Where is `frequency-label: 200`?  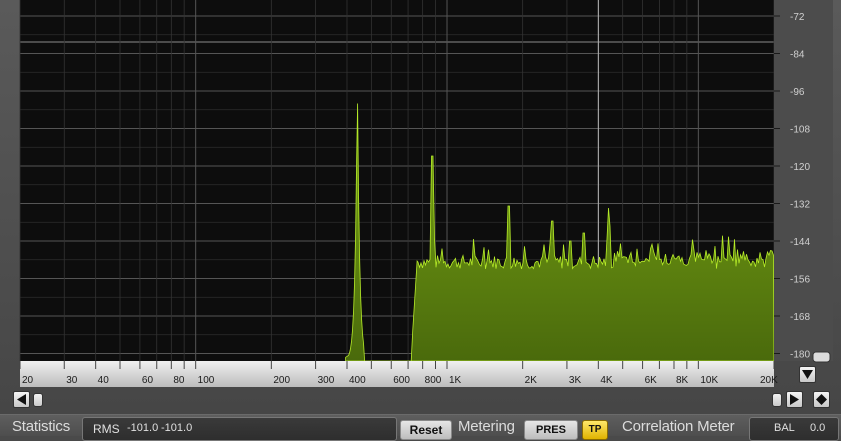
frequency-label: 200 is located at coordinates (281, 380).